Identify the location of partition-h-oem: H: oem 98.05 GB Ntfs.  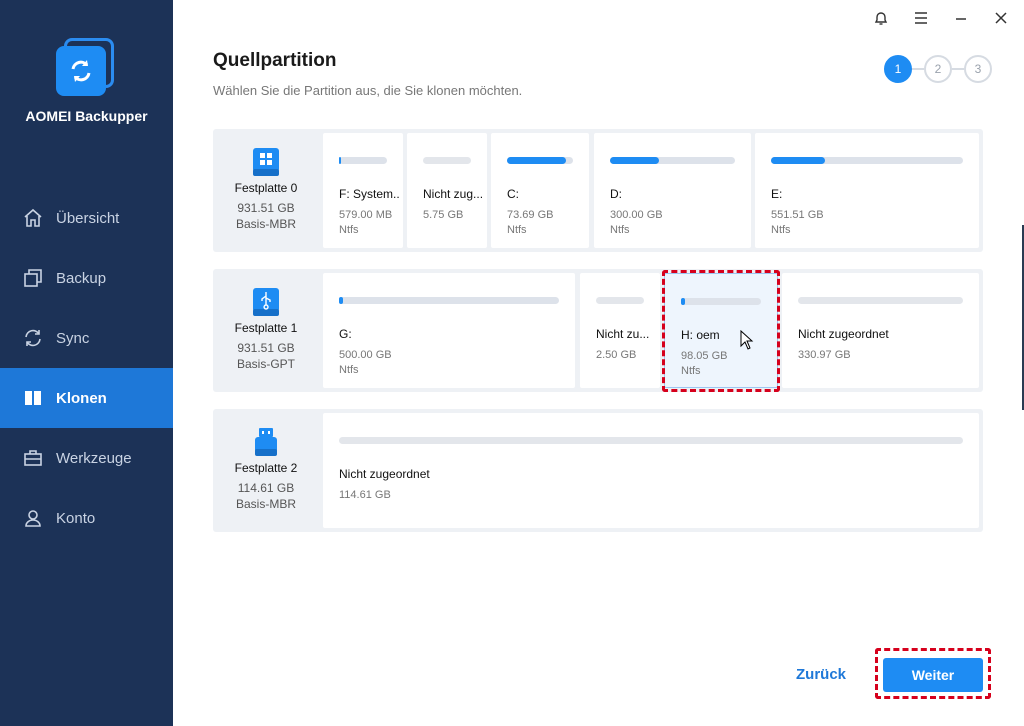
(721, 330).